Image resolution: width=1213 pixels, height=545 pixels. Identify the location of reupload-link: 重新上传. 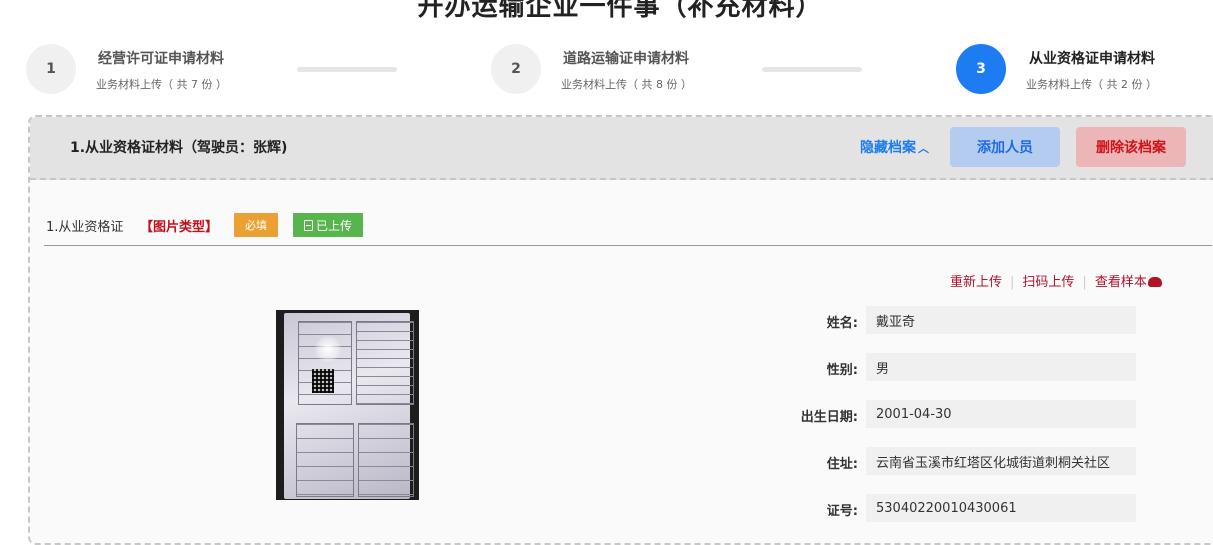
(976, 282).